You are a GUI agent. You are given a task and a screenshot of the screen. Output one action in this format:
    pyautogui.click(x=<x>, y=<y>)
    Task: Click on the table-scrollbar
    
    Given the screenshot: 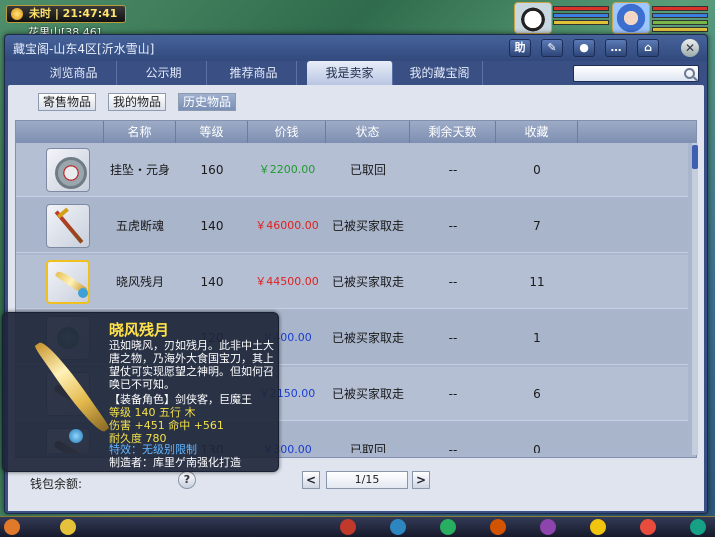 What is the action you would take?
    pyautogui.click(x=695, y=299)
    